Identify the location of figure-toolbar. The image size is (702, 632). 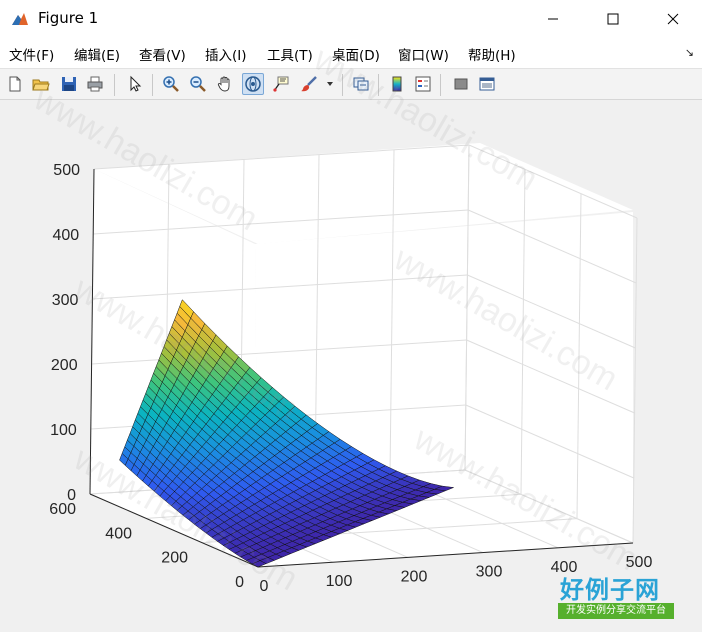
(351, 84).